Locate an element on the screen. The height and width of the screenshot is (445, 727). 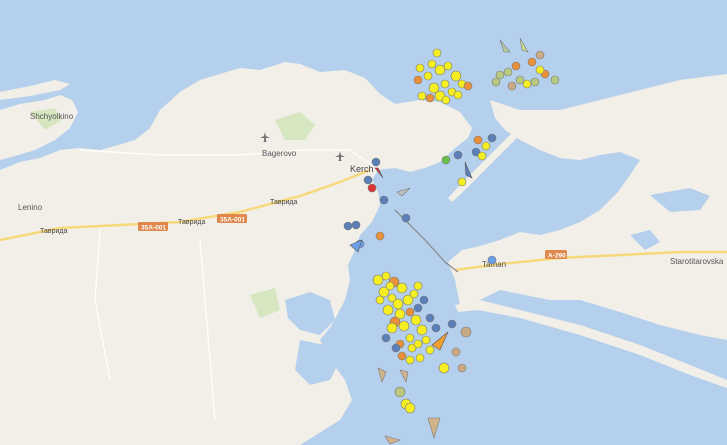
road-shield-a290: A-290 is located at coordinates (556, 255).